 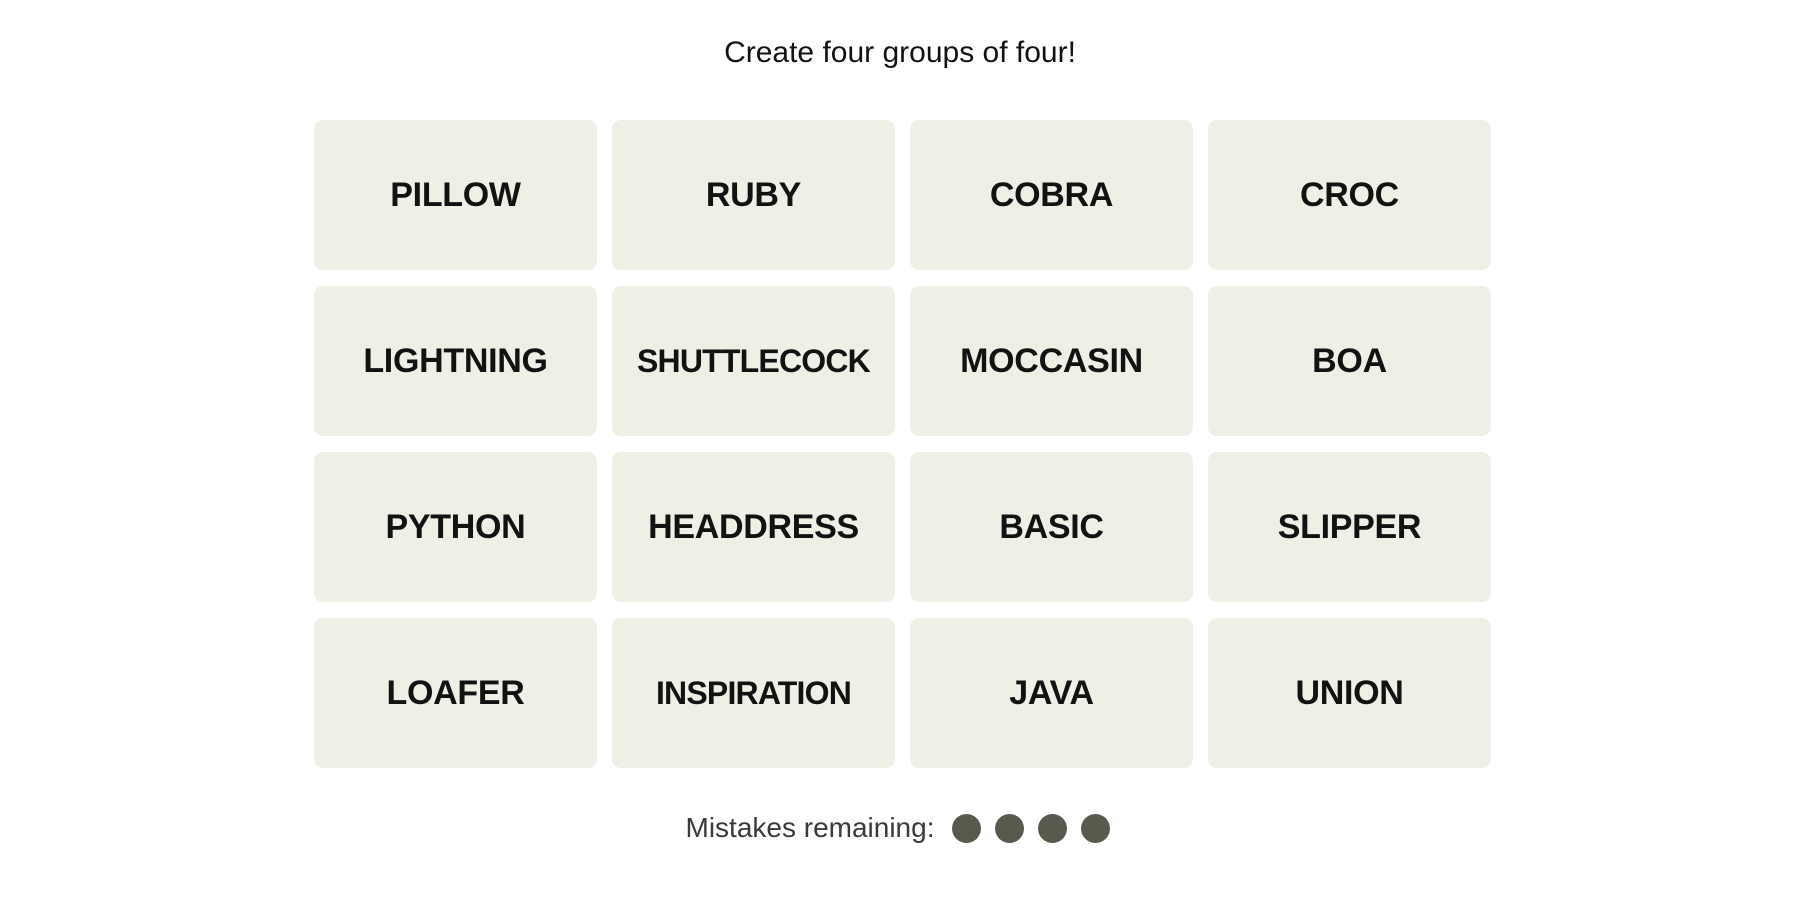 I want to click on word-tile: HEADDRESS, so click(x=753, y=527).